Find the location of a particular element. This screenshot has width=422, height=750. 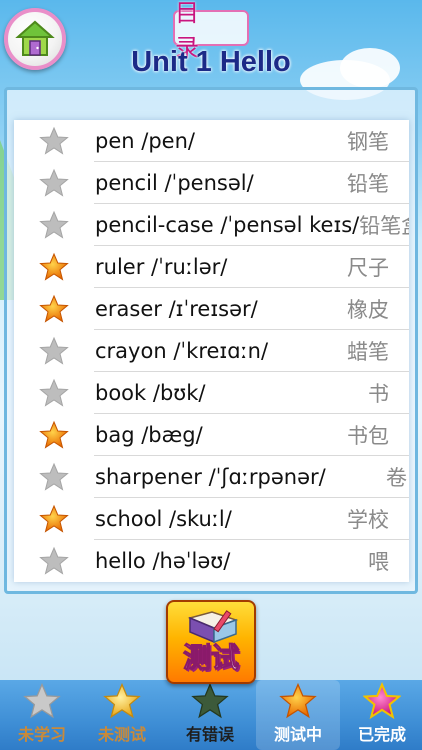

filter-testing: 测试中 is located at coordinates (298, 715).